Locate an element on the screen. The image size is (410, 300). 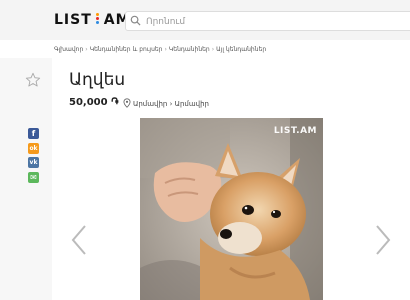
logo-dots-icon is located at coordinates (98, 19).